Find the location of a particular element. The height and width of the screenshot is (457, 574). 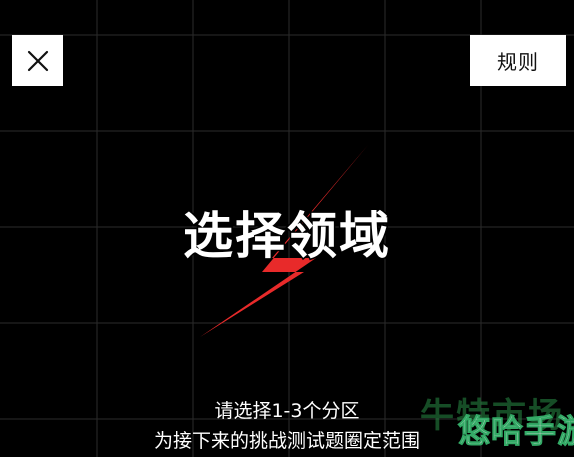

close-button is located at coordinates (37, 60).